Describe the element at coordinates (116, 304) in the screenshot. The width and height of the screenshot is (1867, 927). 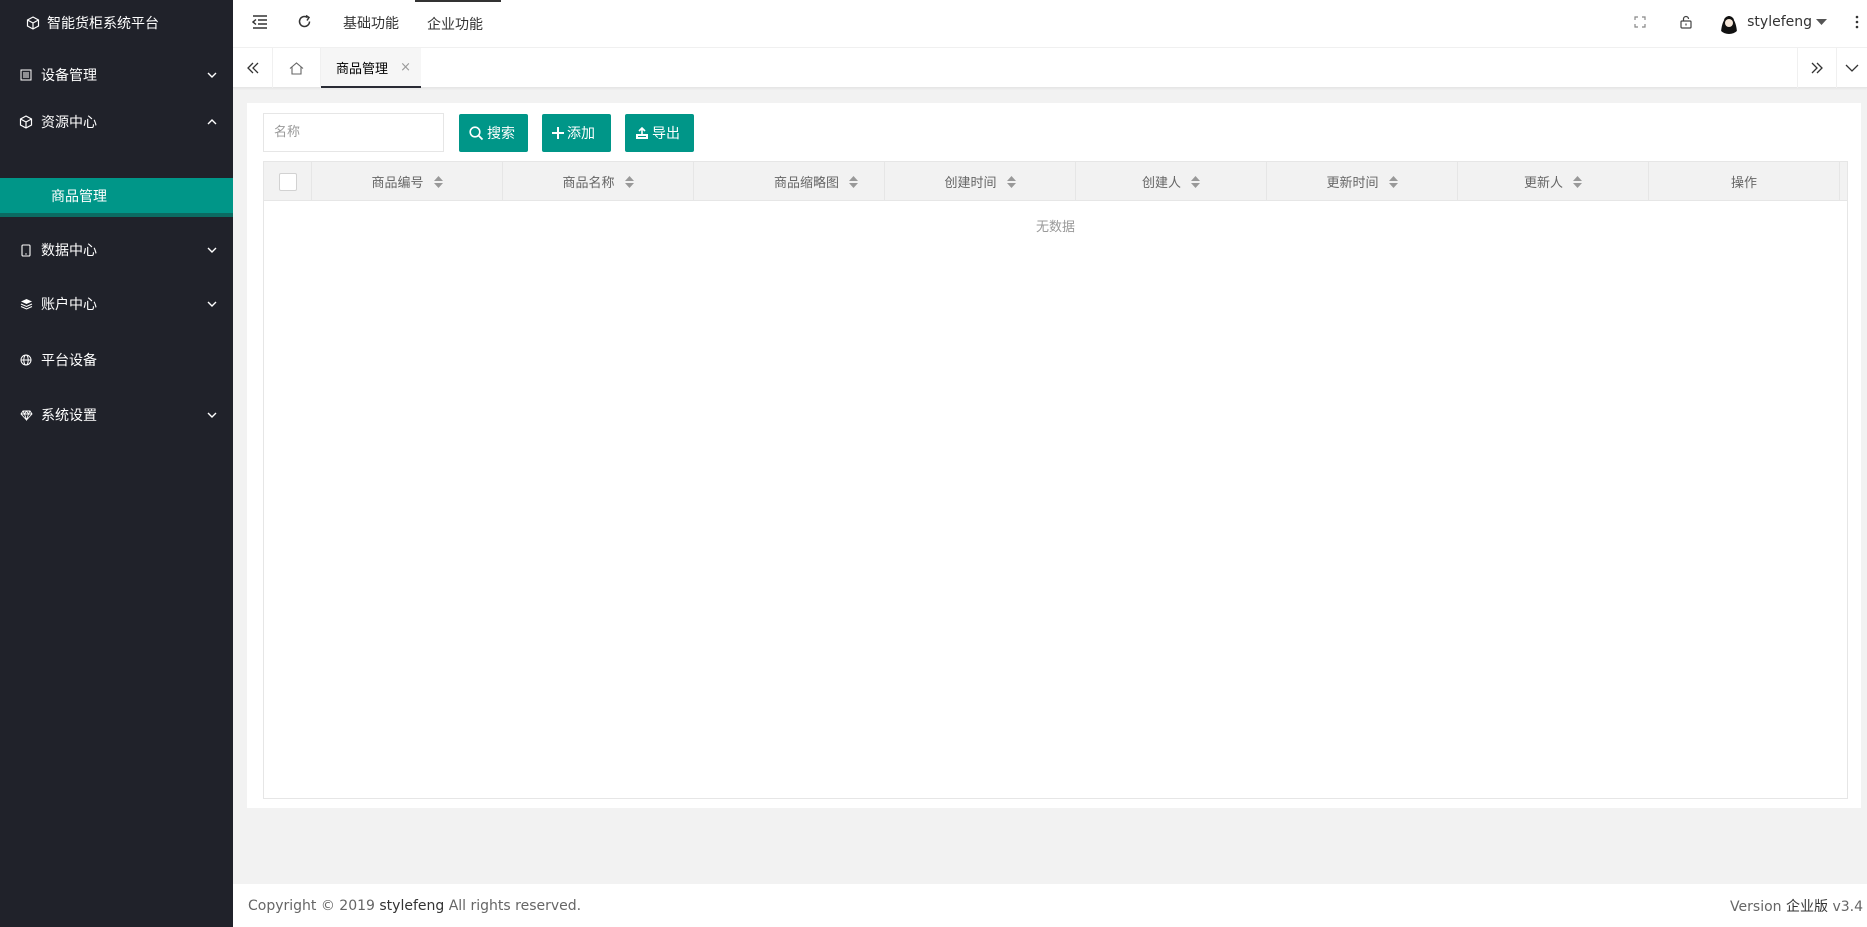
I see `sidebar-item-account-center: 账户中心` at that location.